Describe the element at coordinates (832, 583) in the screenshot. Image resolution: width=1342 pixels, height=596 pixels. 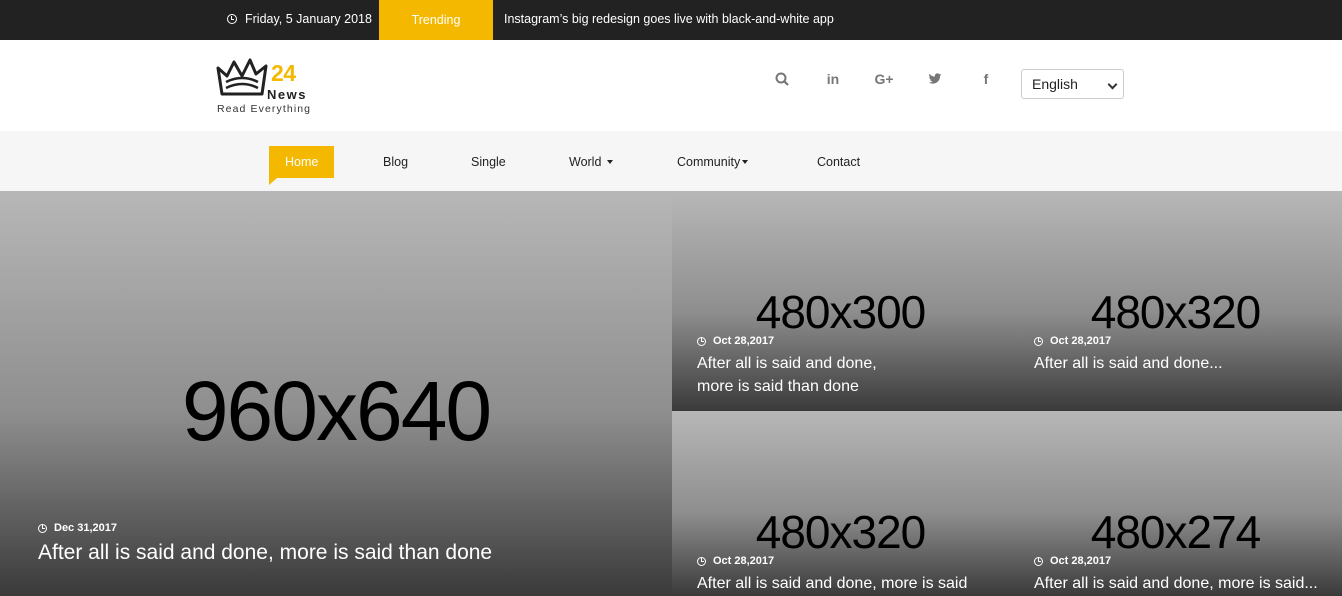
I see `article-title: After all is said and done, more is said` at that location.